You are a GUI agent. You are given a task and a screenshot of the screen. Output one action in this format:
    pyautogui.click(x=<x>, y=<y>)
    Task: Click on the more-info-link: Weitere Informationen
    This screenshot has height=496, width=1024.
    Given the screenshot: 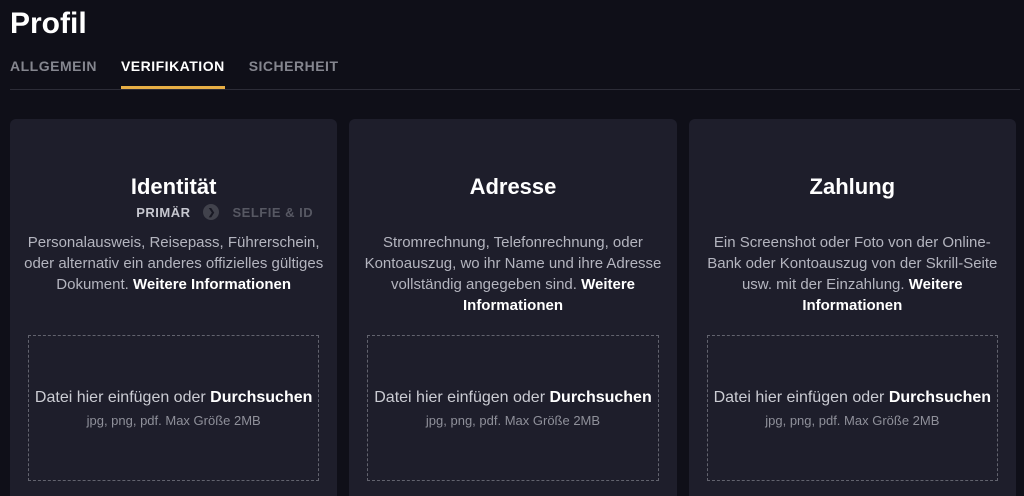 What is the action you would take?
    pyautogui.click(x=212, y=284)
    